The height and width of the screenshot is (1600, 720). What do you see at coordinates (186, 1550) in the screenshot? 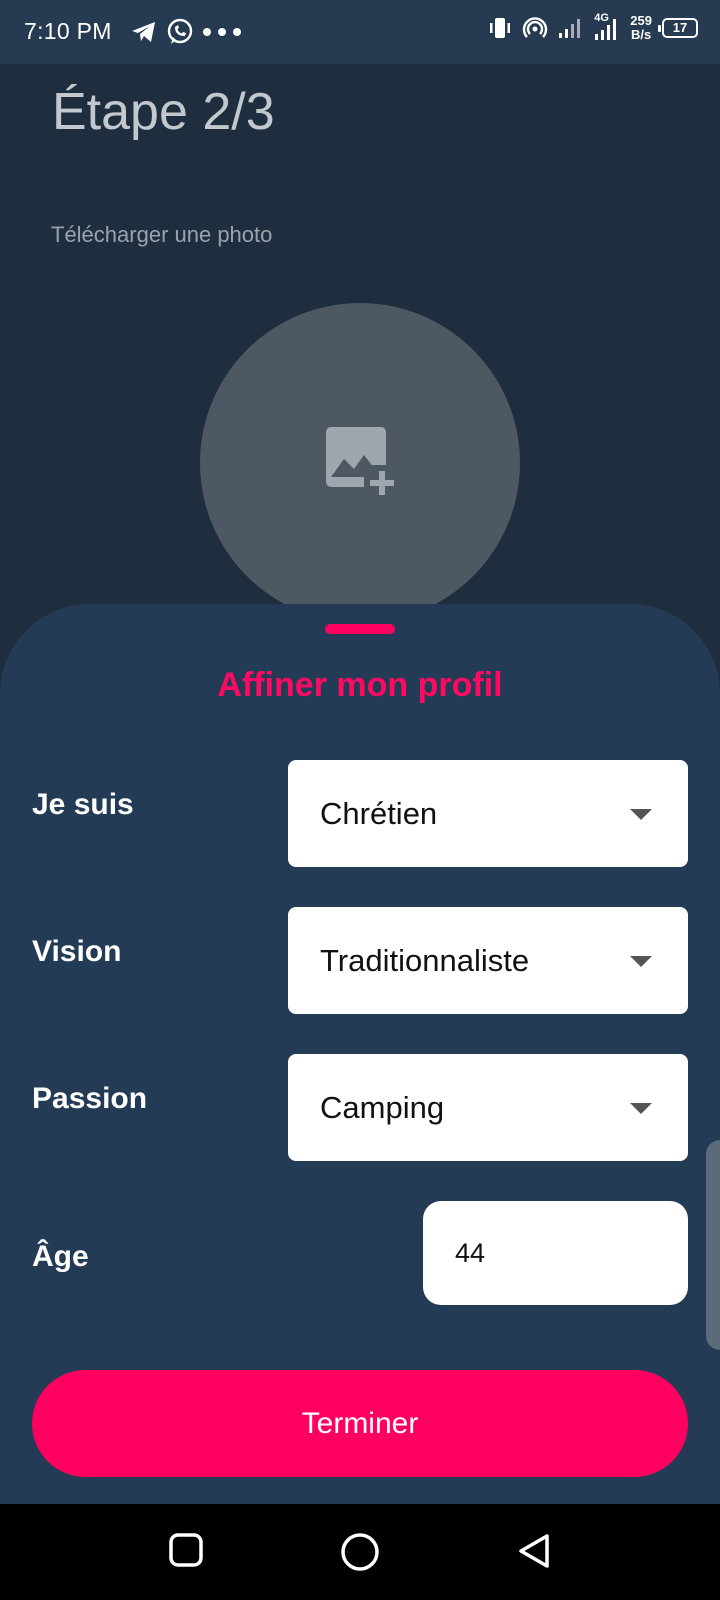
I see `recents-square-icon` at bounding box center [186, 1550].